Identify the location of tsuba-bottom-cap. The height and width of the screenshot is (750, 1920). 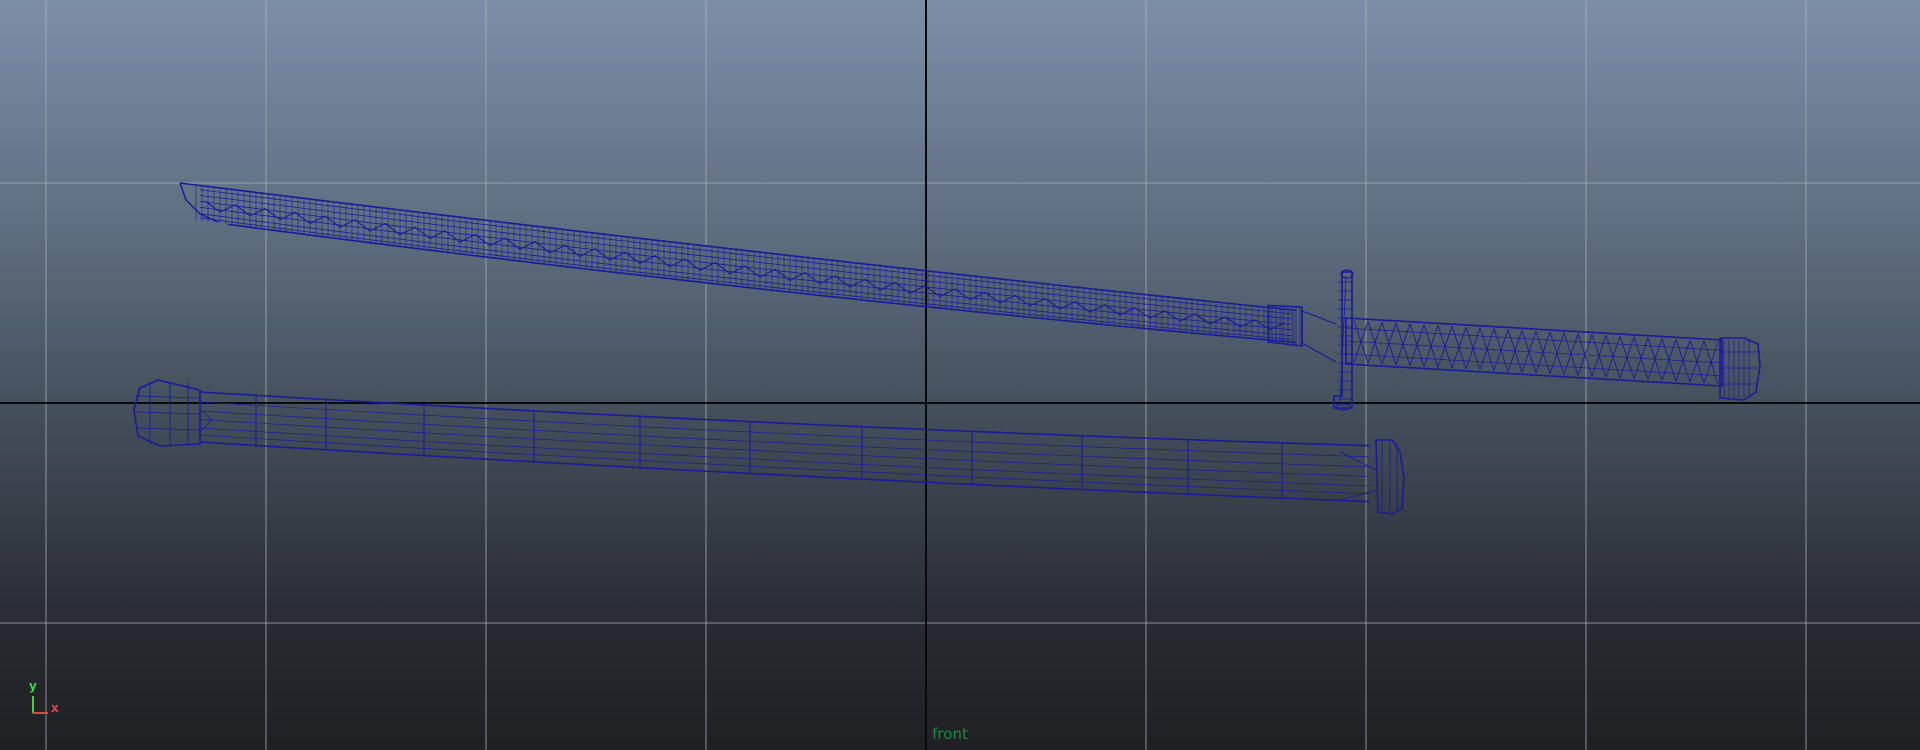
(1343, 407).